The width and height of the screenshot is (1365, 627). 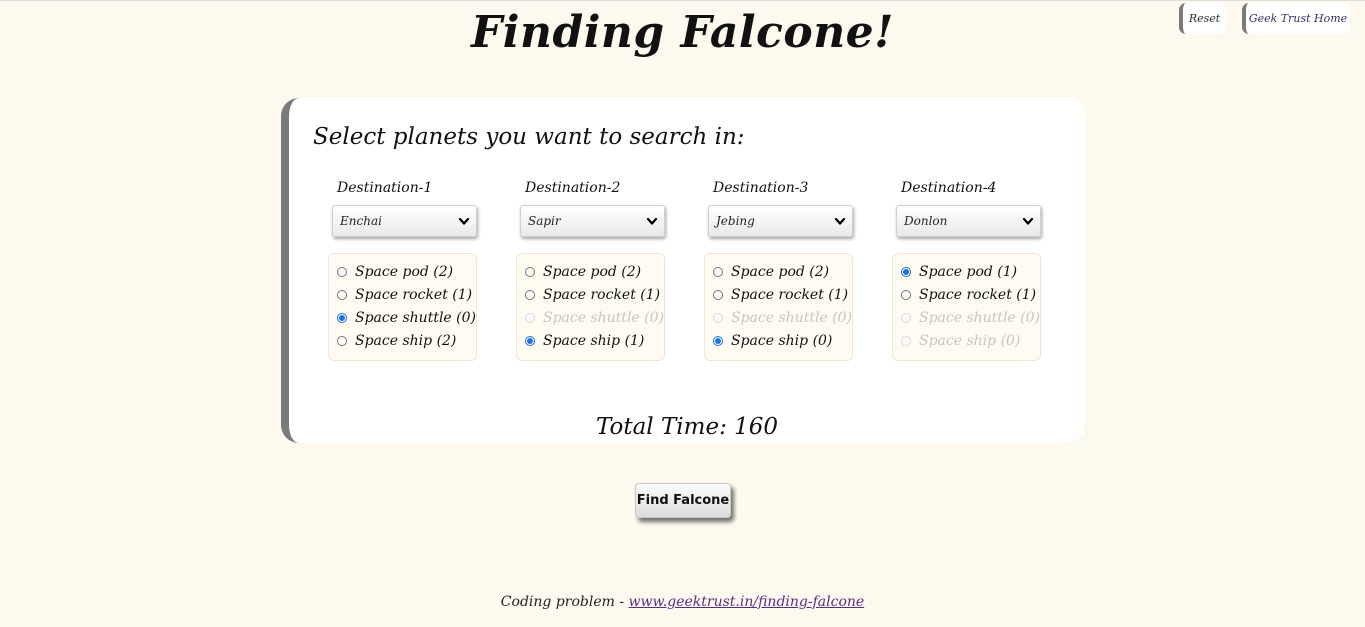 I want to click on planet-select-value: Donlon, so click(x=926, y=221).